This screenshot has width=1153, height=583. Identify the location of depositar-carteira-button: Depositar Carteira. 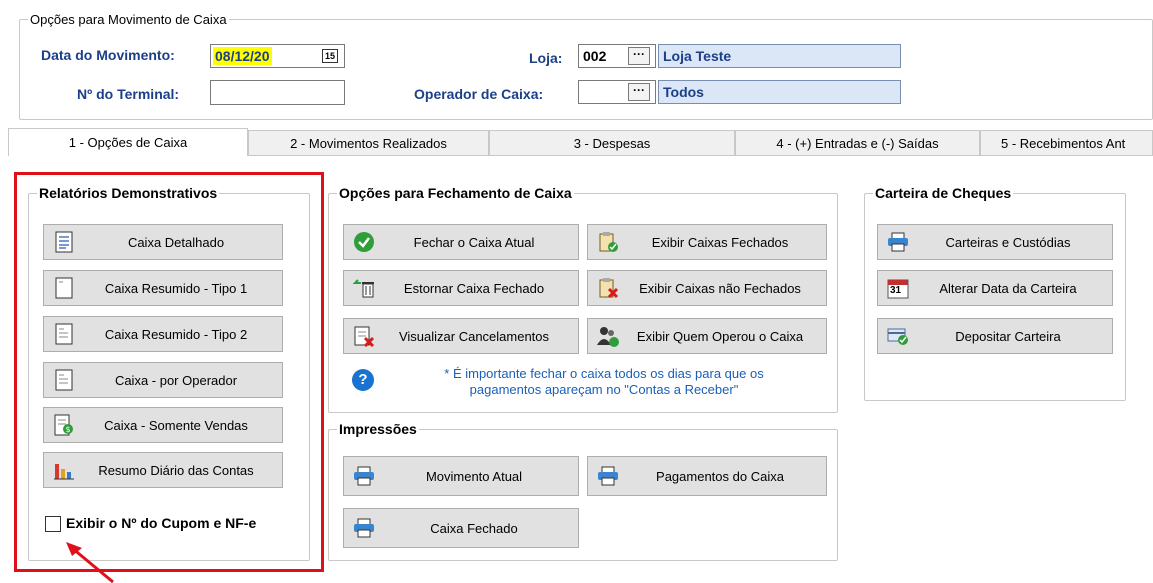
(995, 336).